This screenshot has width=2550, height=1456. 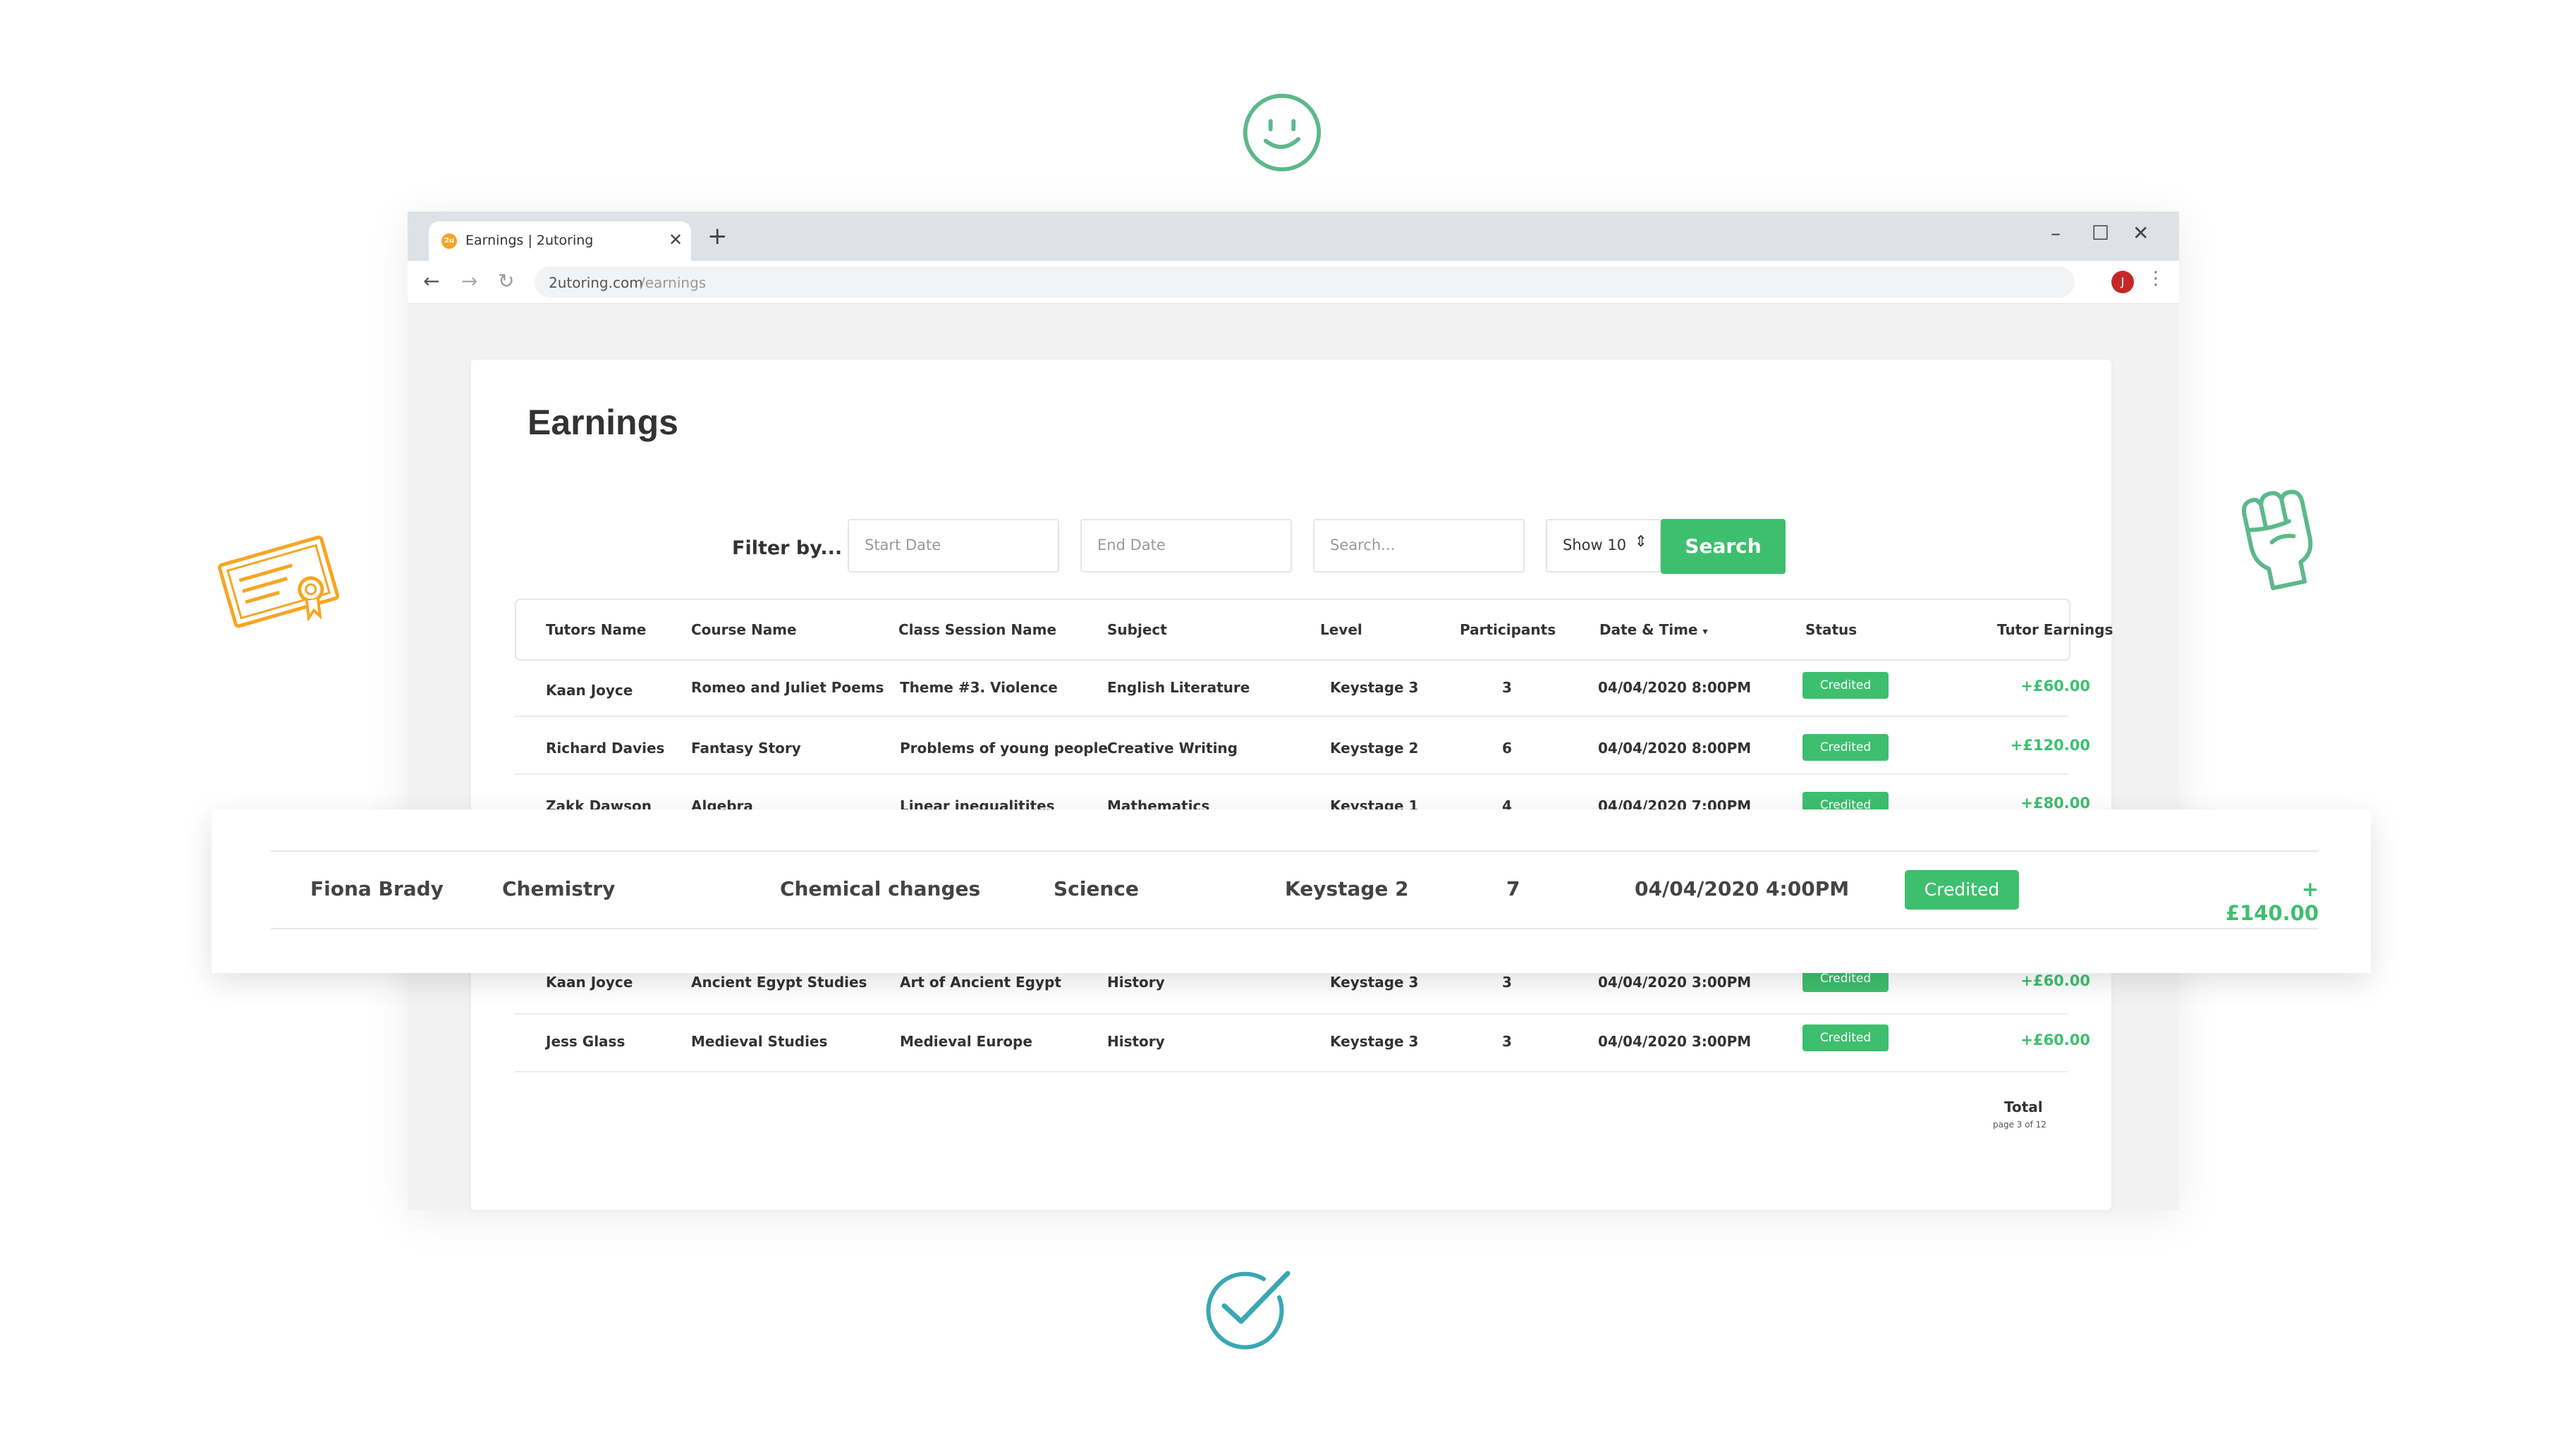 I want to click on maximize-icon: ☐, so click(x=2100, y=233).